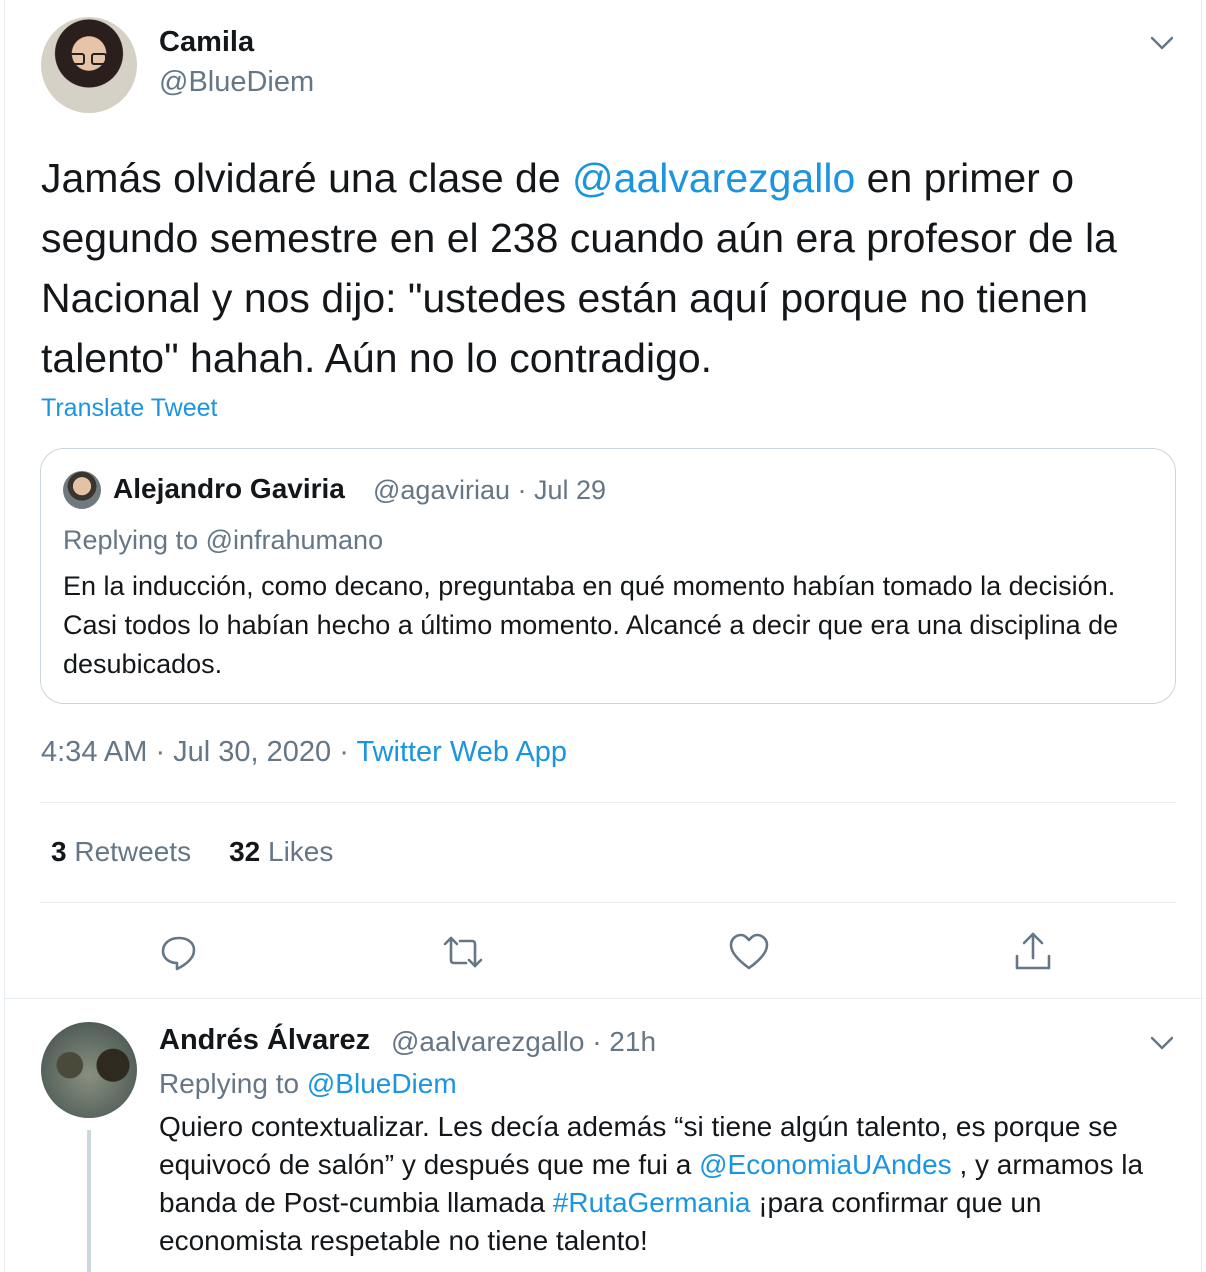 The width and height of the screenshot is (1206, 1272). What do you see at coordinates (490, 490) in the screenshot?
I see `quoted-author-meta: @agaviriau · Jul 29` at bounding box center [490, 490].